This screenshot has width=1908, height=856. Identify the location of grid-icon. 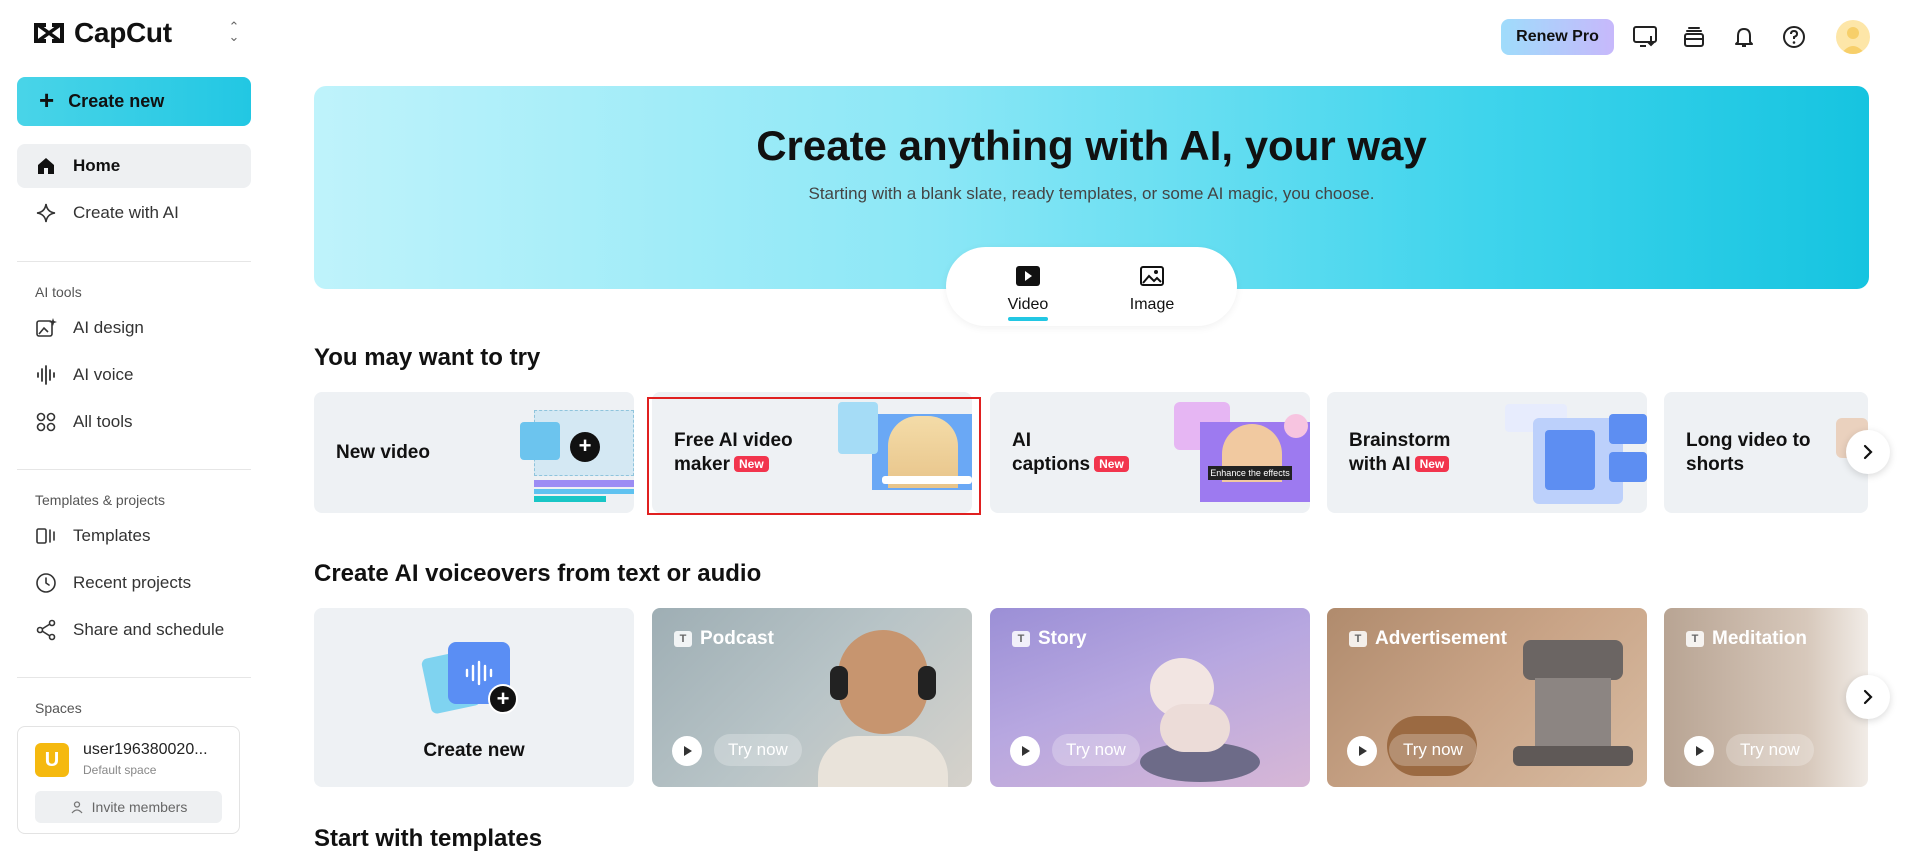
(46, 422).